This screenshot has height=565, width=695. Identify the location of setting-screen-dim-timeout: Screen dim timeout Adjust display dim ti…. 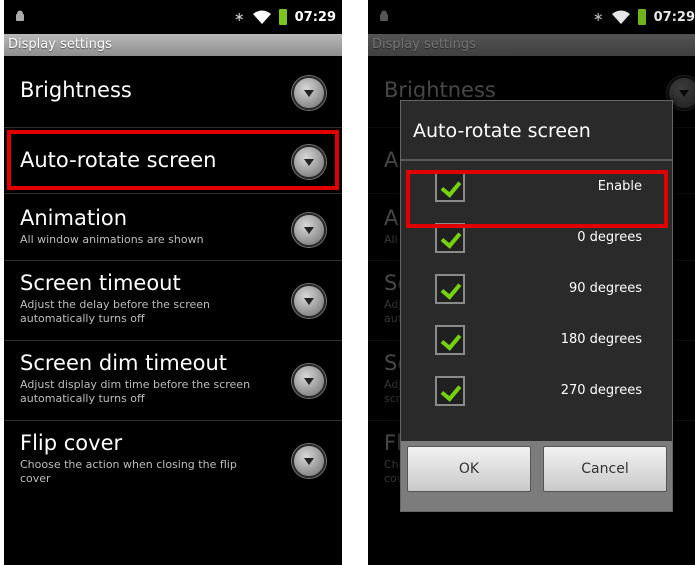
(173, 381).